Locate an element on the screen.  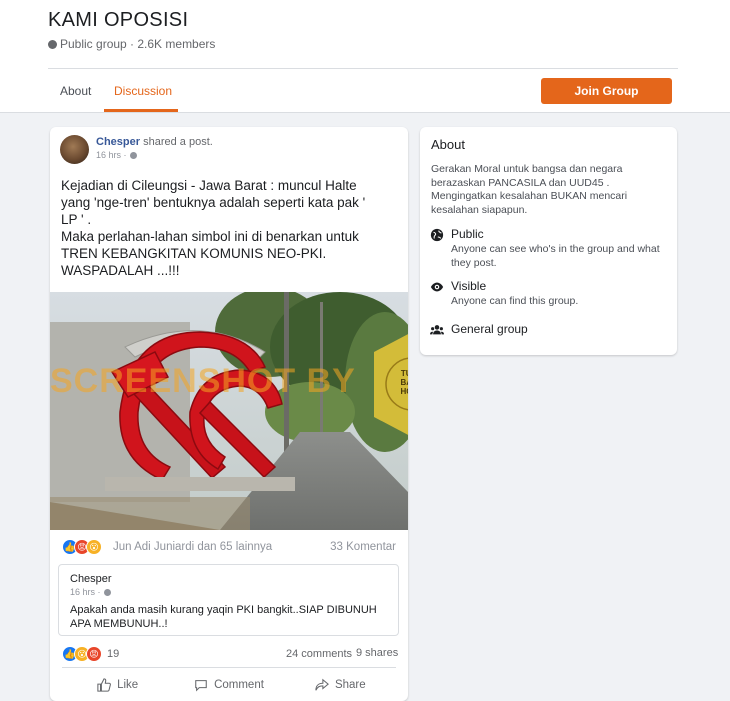
post-text-line: LP ' . is located at coordinates (76, 219).